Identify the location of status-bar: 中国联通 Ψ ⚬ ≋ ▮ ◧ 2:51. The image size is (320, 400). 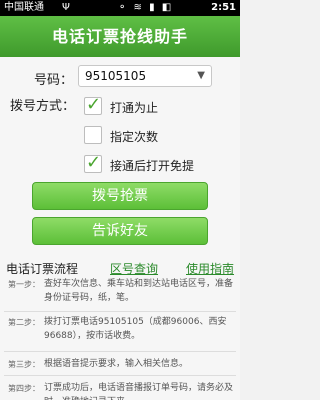
(120, 8).